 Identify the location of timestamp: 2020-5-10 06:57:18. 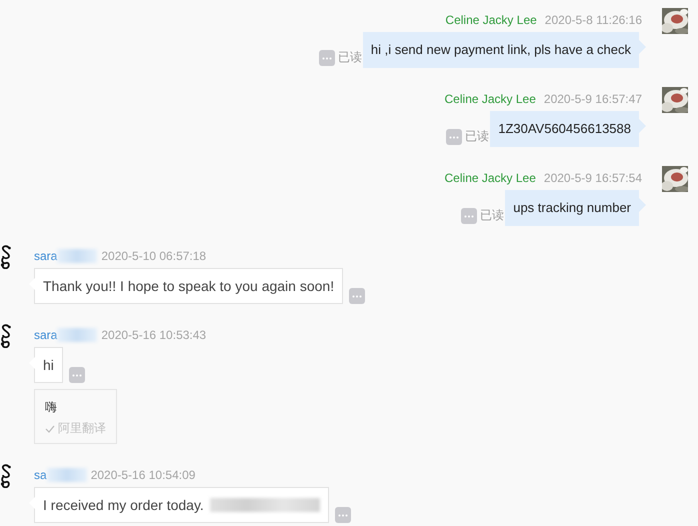
(153, 256).